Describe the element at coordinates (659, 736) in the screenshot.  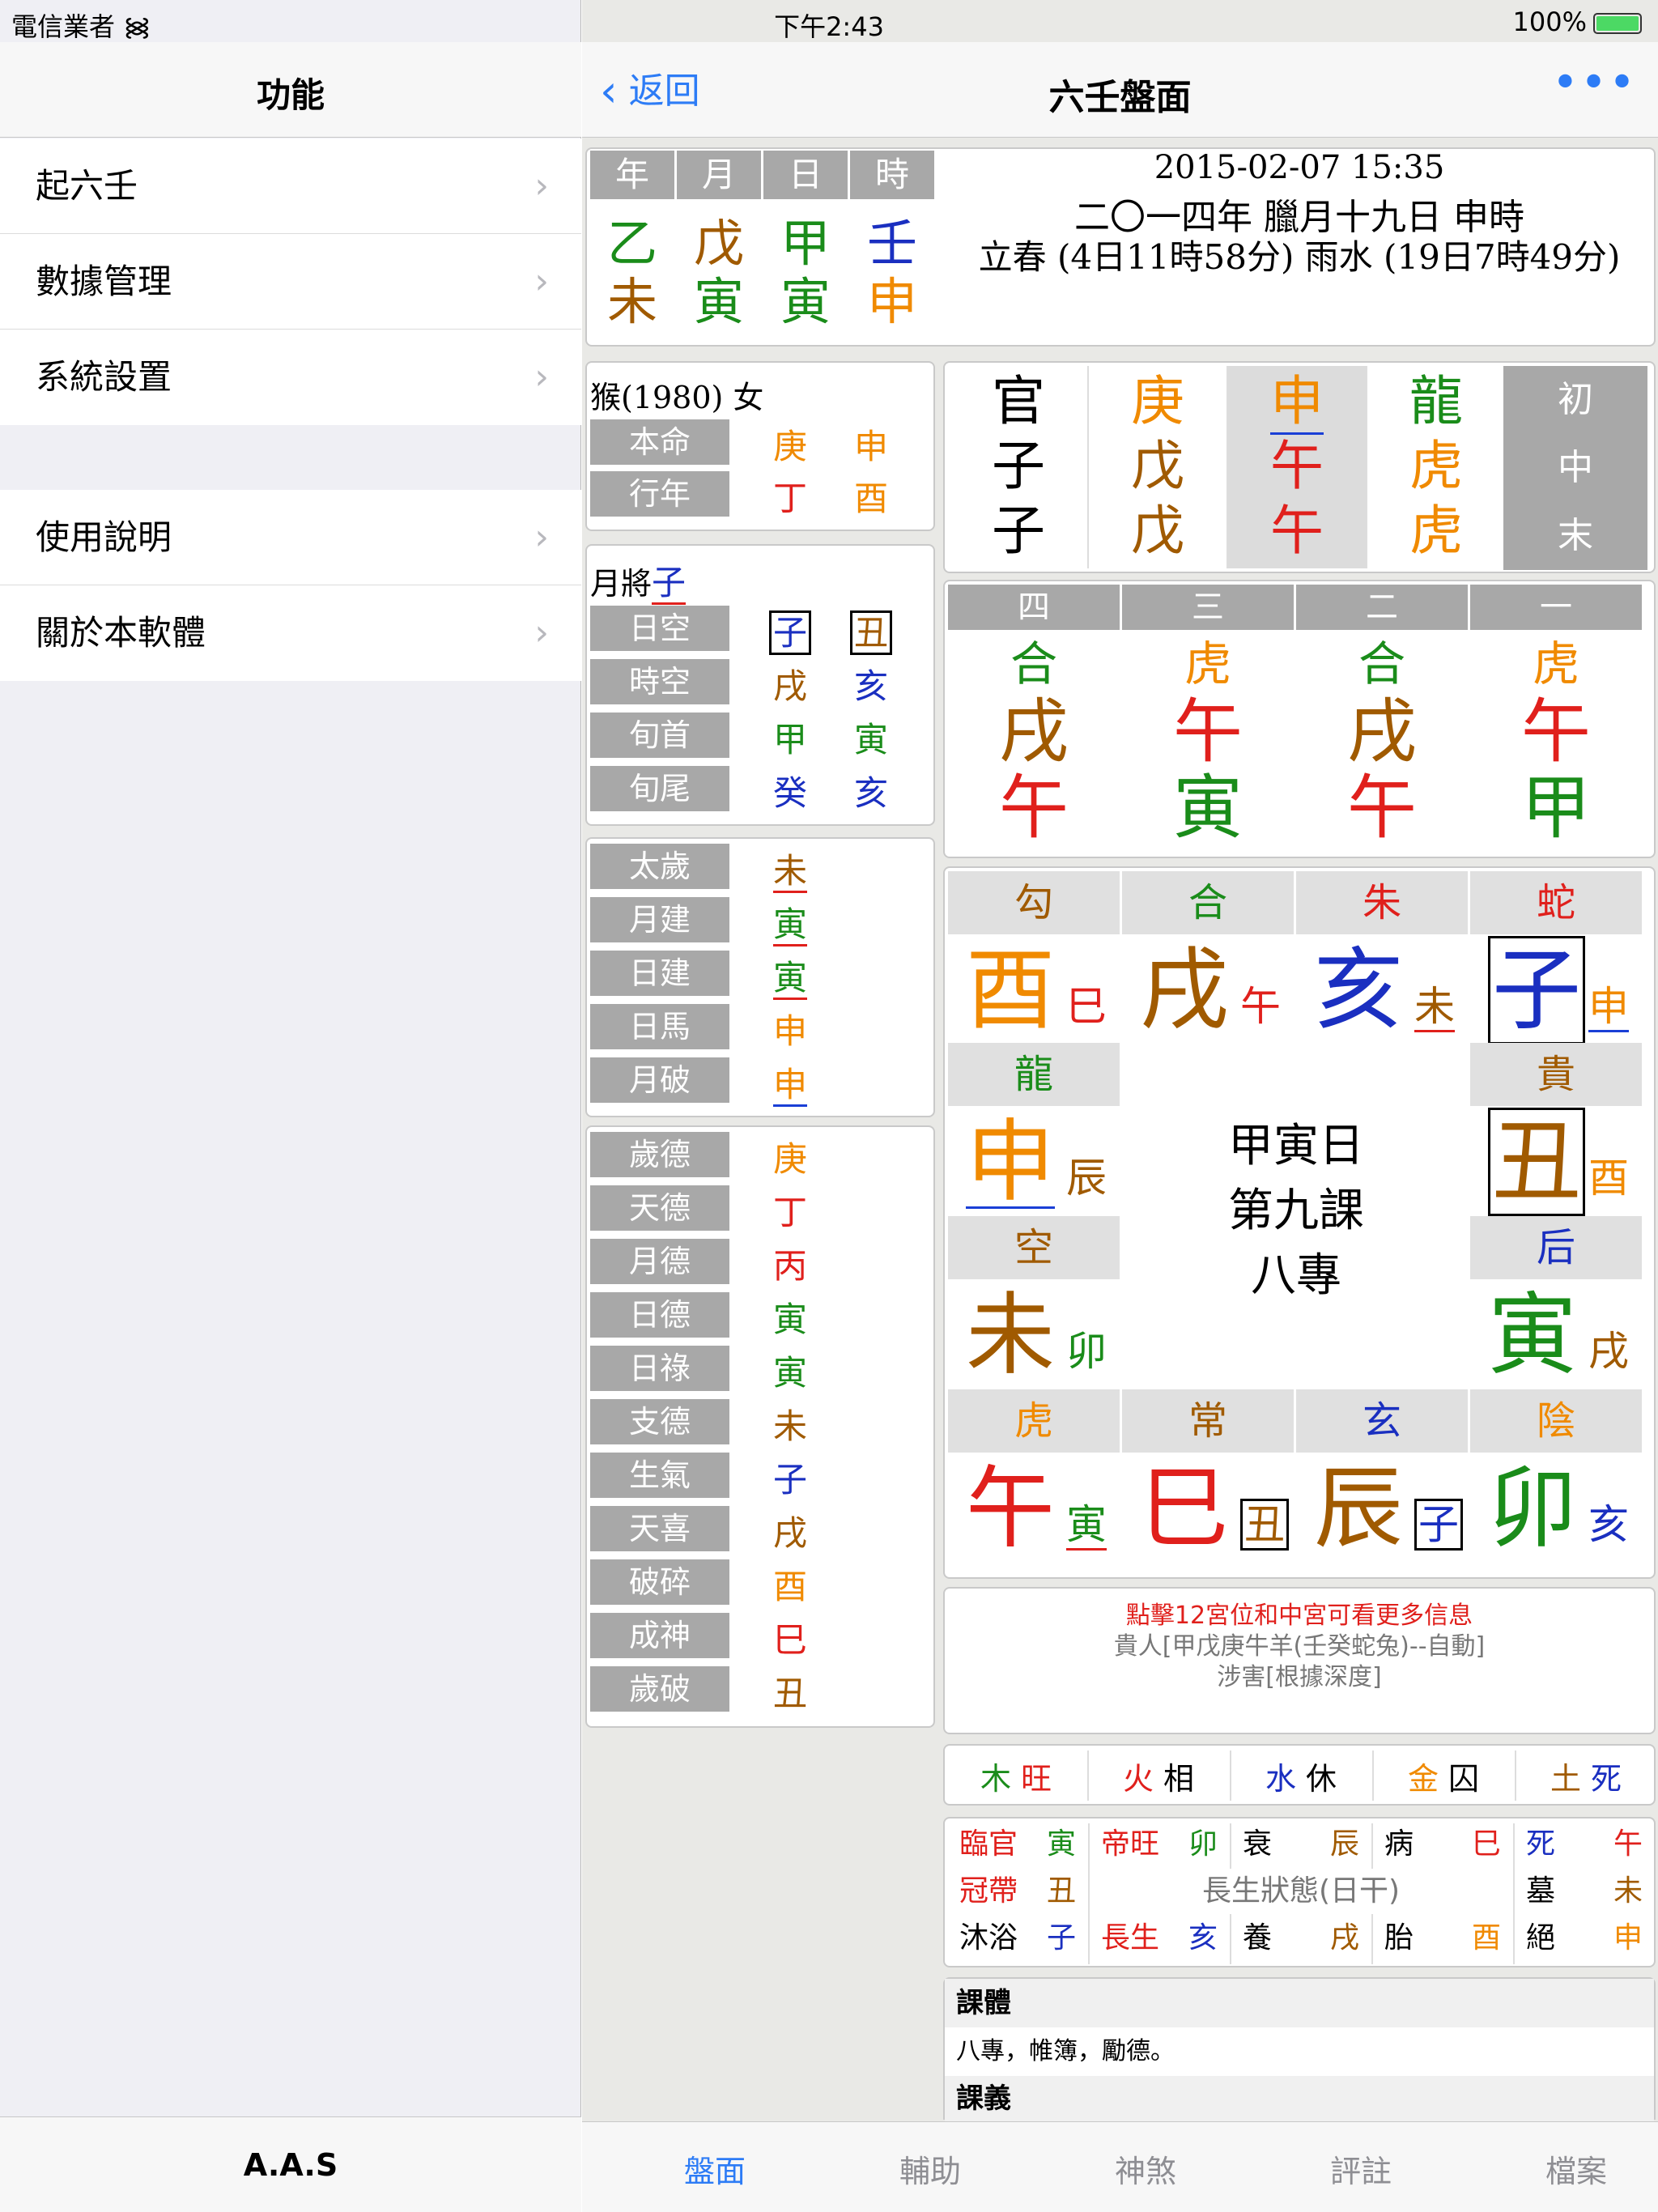
I see `yuejiang-row-label: 旬首` at that location.